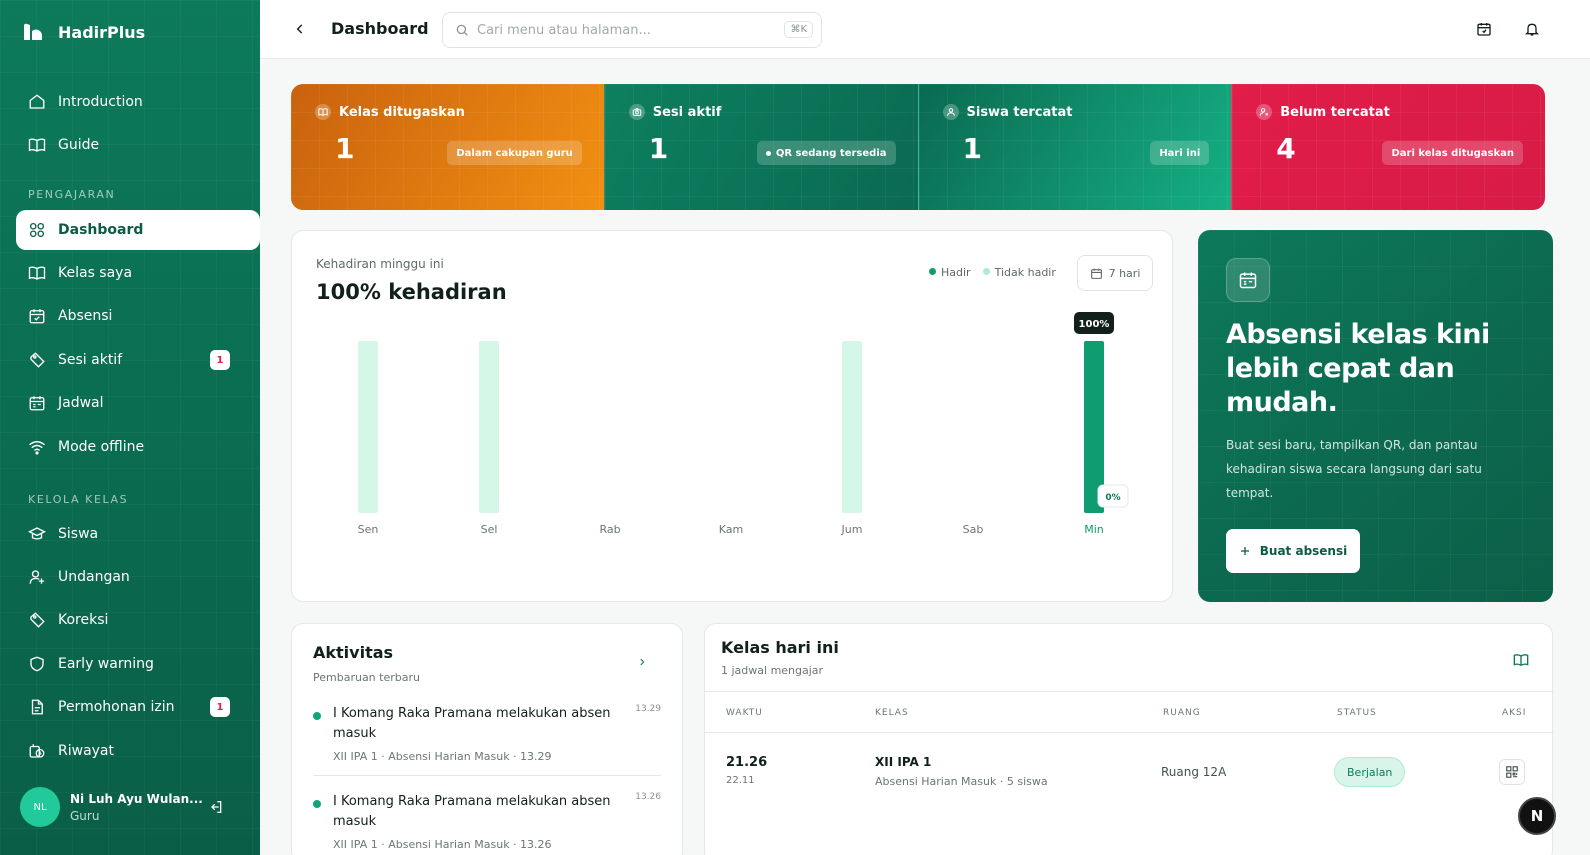  I want to click on search-box: ⌘K, so click(632, 30).